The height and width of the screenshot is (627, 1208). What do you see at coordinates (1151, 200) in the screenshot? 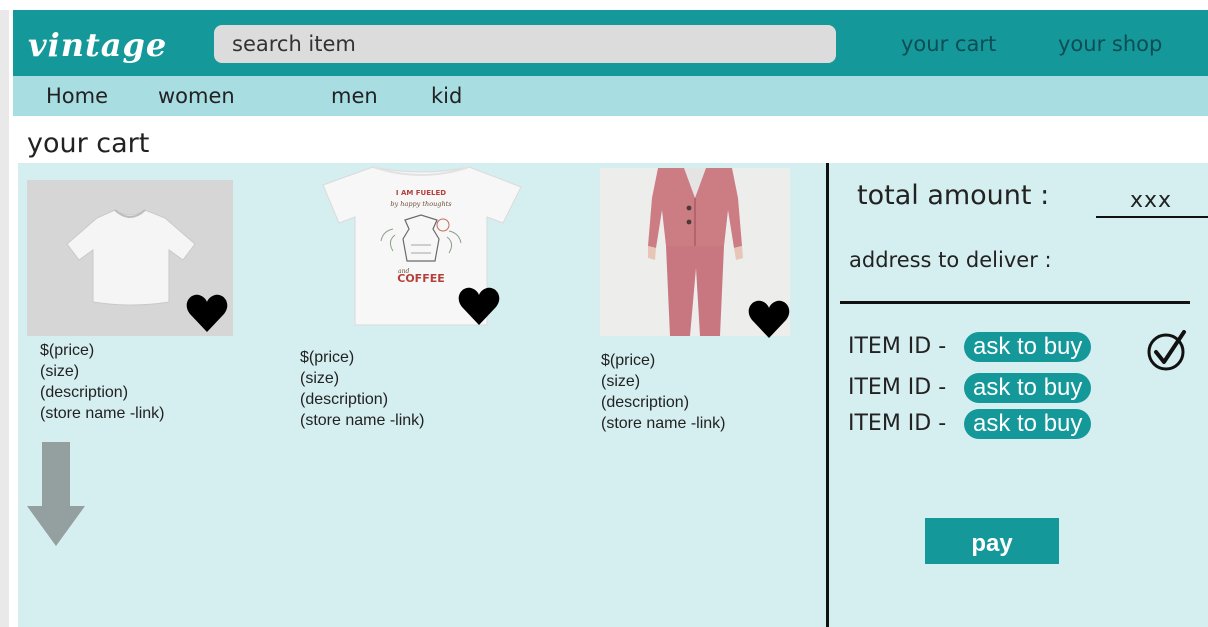
I see `total-amount-value: xxx` at bounding box center [1151, 200].